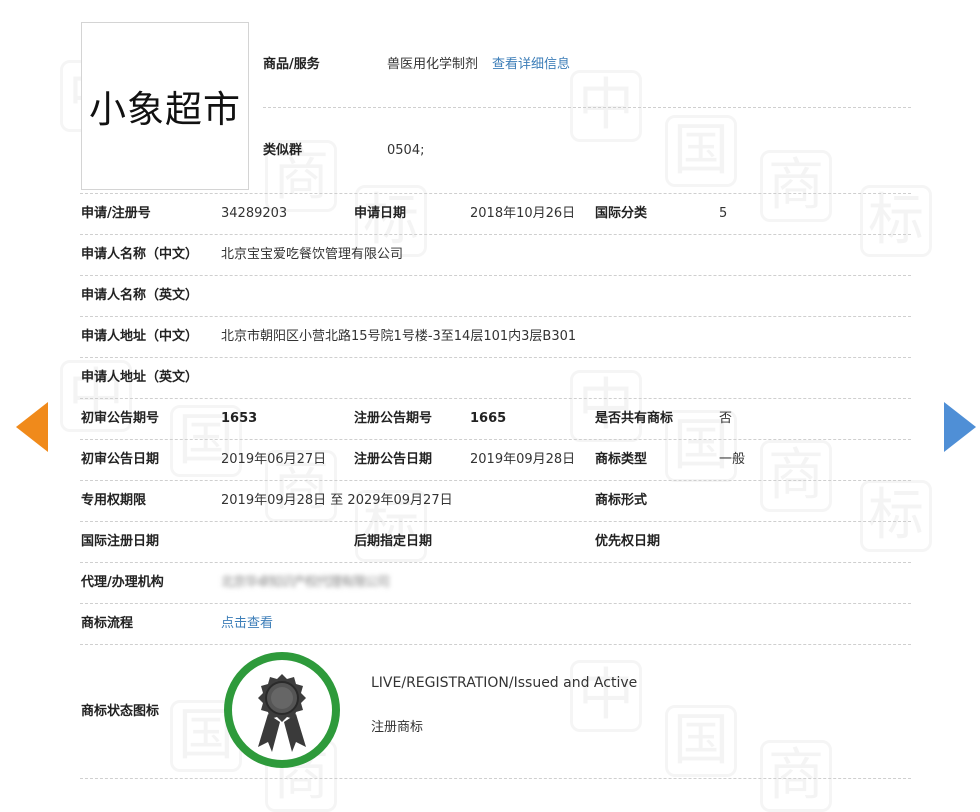  I want to click on reg-pub-date-value: 2019年09月28日, so click(523, 459).